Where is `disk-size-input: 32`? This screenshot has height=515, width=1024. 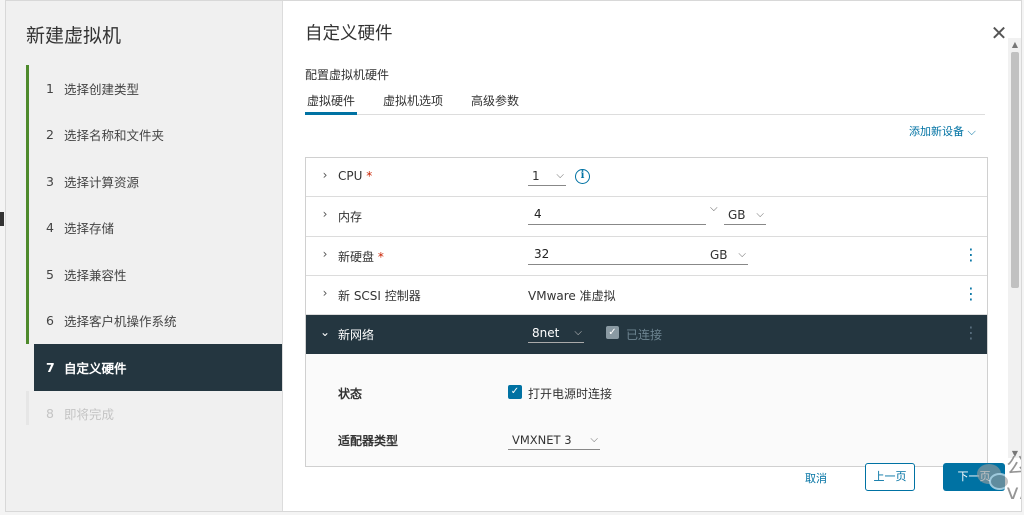
disk-size-input: 32 is located at coordinates (617, 255).